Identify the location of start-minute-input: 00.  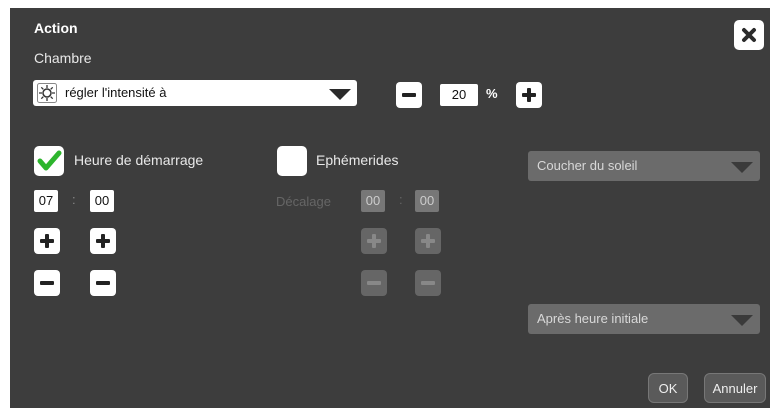
(102, 201).